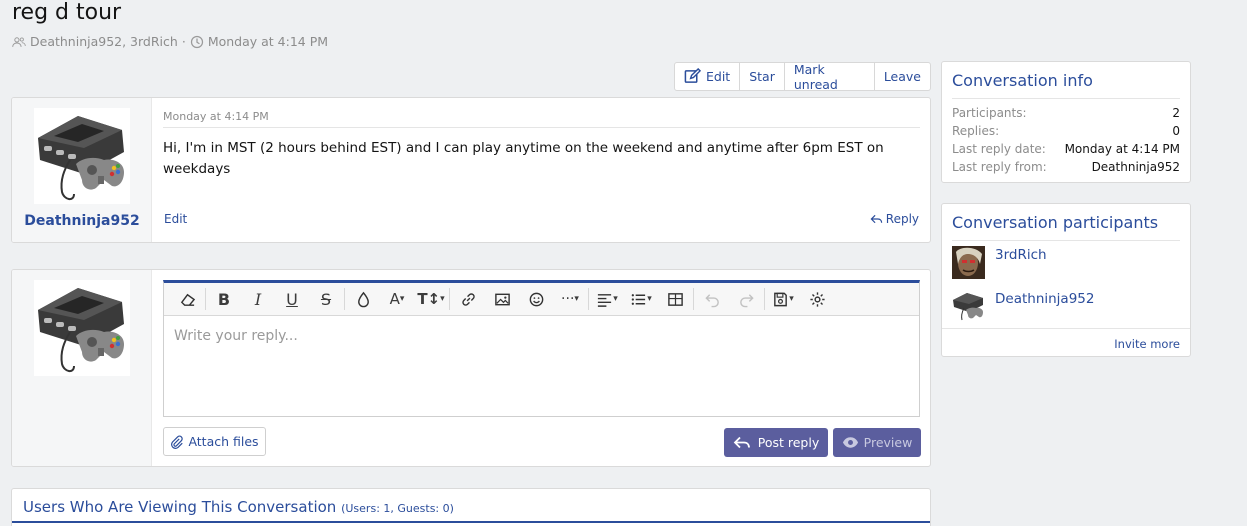  Describe the element at coordinates (762, 76) in the screenshot. I see `star-button: Star` at that location.